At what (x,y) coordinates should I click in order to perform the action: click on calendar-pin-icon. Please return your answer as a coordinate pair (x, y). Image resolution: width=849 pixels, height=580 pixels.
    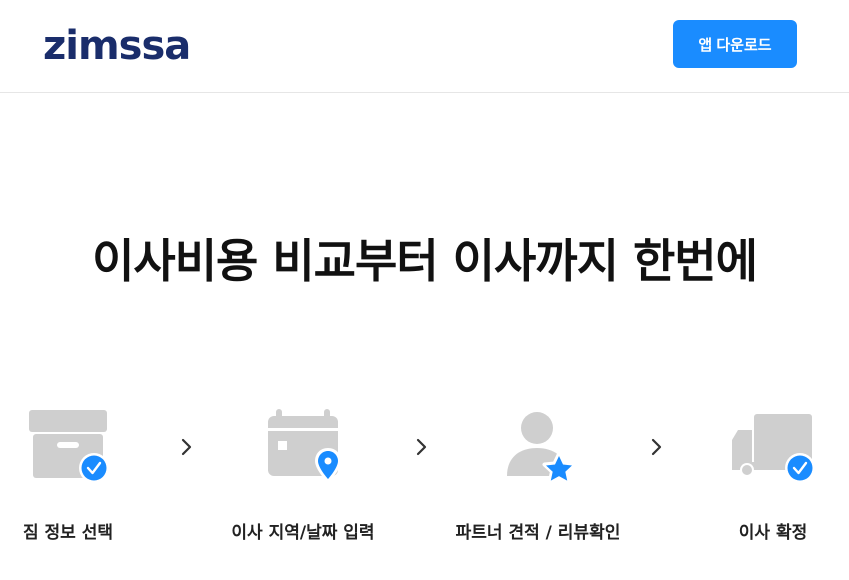
    Looking at the image, I should click on (303, 446).